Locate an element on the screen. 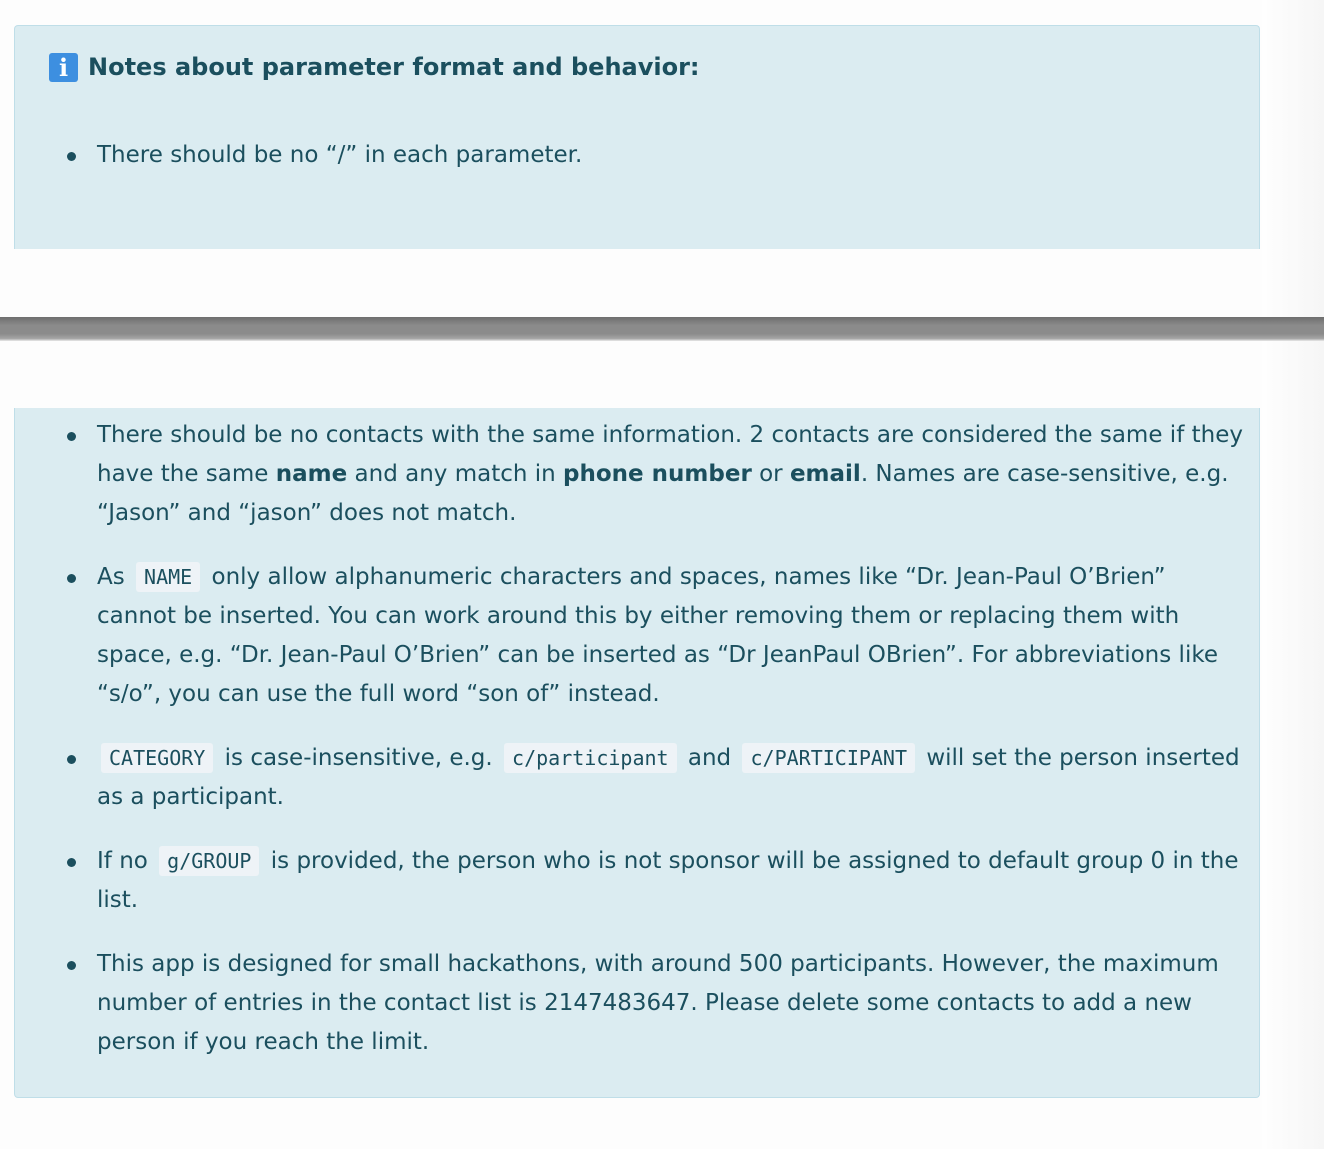 The width and height of the screenshot is (1324, 1149). note-text: and is located at coordinates (709, 758).